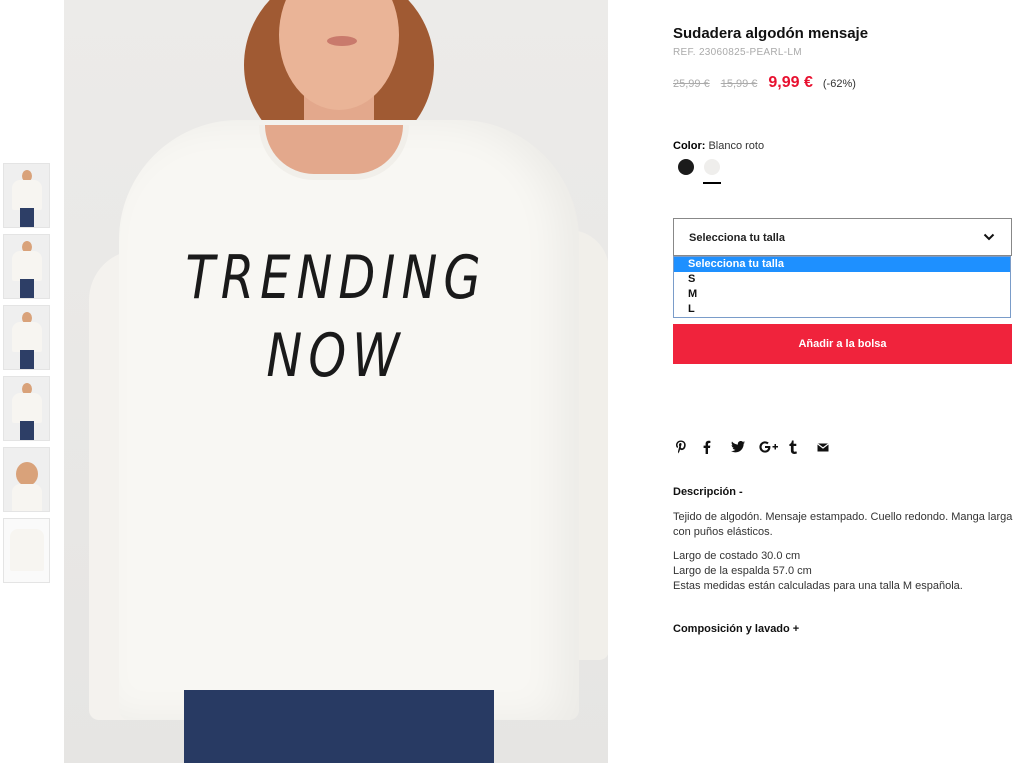  What do you see at coordinates (717, 447) in the screenshot?
I see `facebook-icon` at bounding box center [717, 447].